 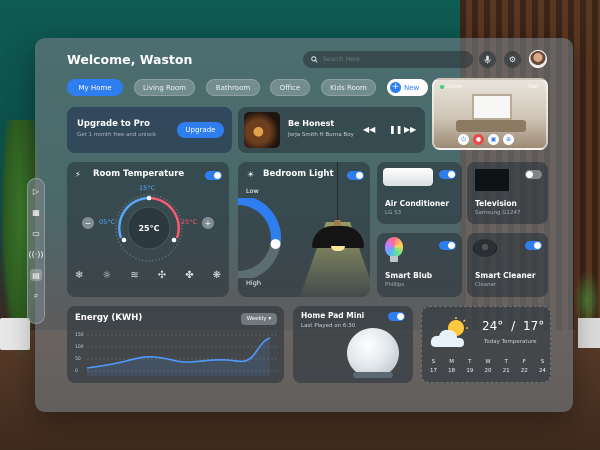 I want to click on weather-temperature: 24° / 17°, so click(x=513, y=326).